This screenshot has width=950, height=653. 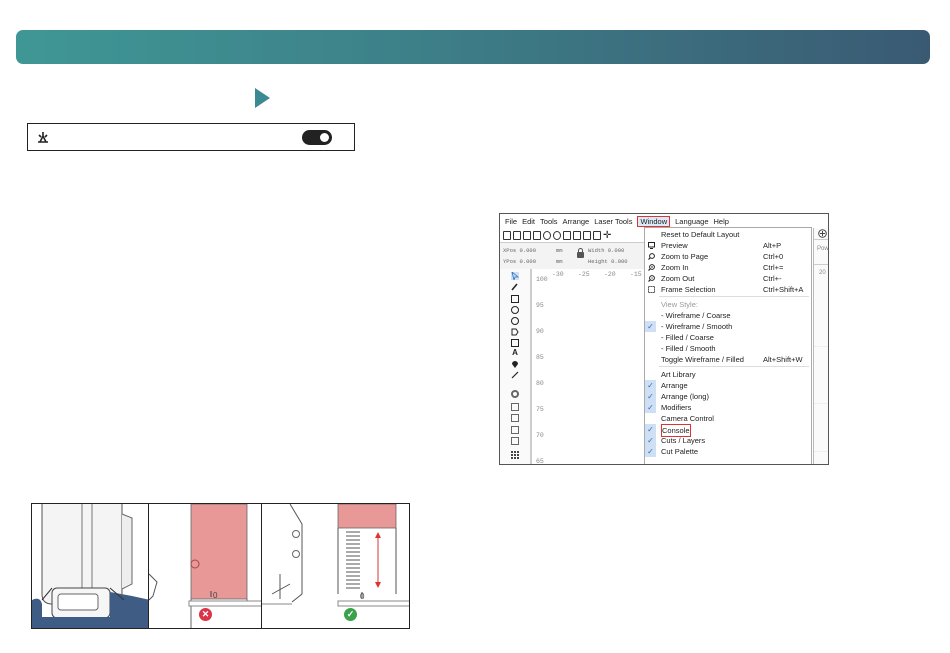 I want to click on pen-icon, so click(x=515, y=287).